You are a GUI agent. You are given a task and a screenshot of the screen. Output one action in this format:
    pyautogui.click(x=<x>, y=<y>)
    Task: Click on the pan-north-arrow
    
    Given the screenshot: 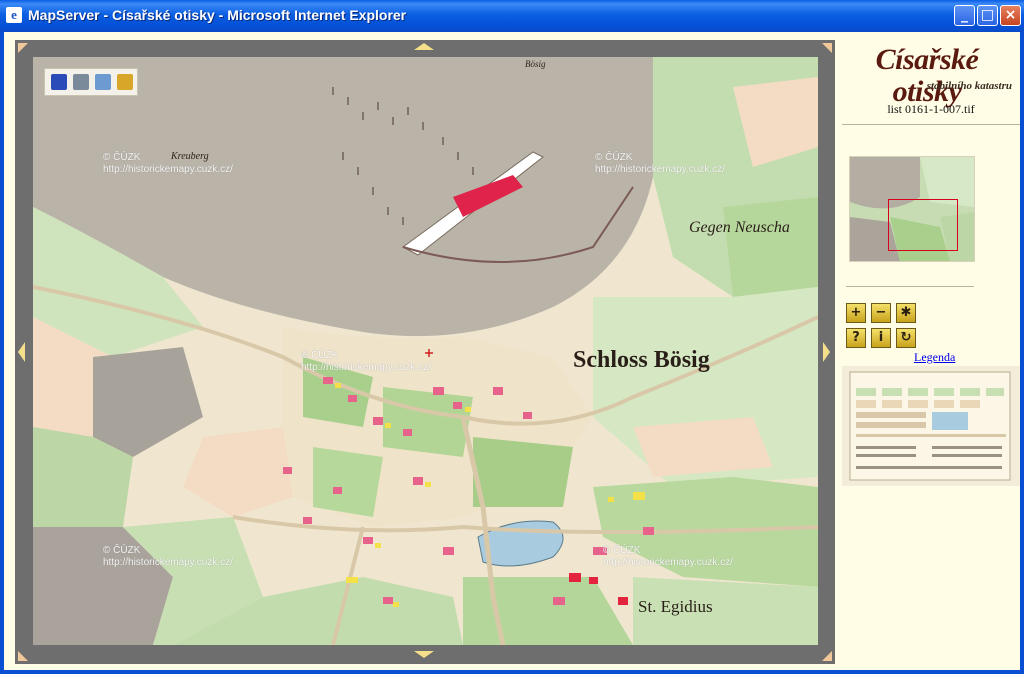 What is the action you would take?
    pyautogui.click(x=424, y=46)
    